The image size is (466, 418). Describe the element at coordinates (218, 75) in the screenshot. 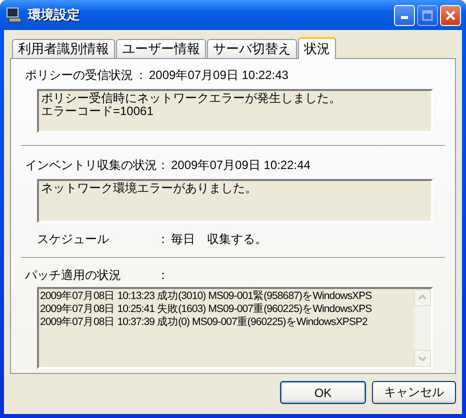

I see `timestamp: 2009年07月09日 10:22:43` at that location.